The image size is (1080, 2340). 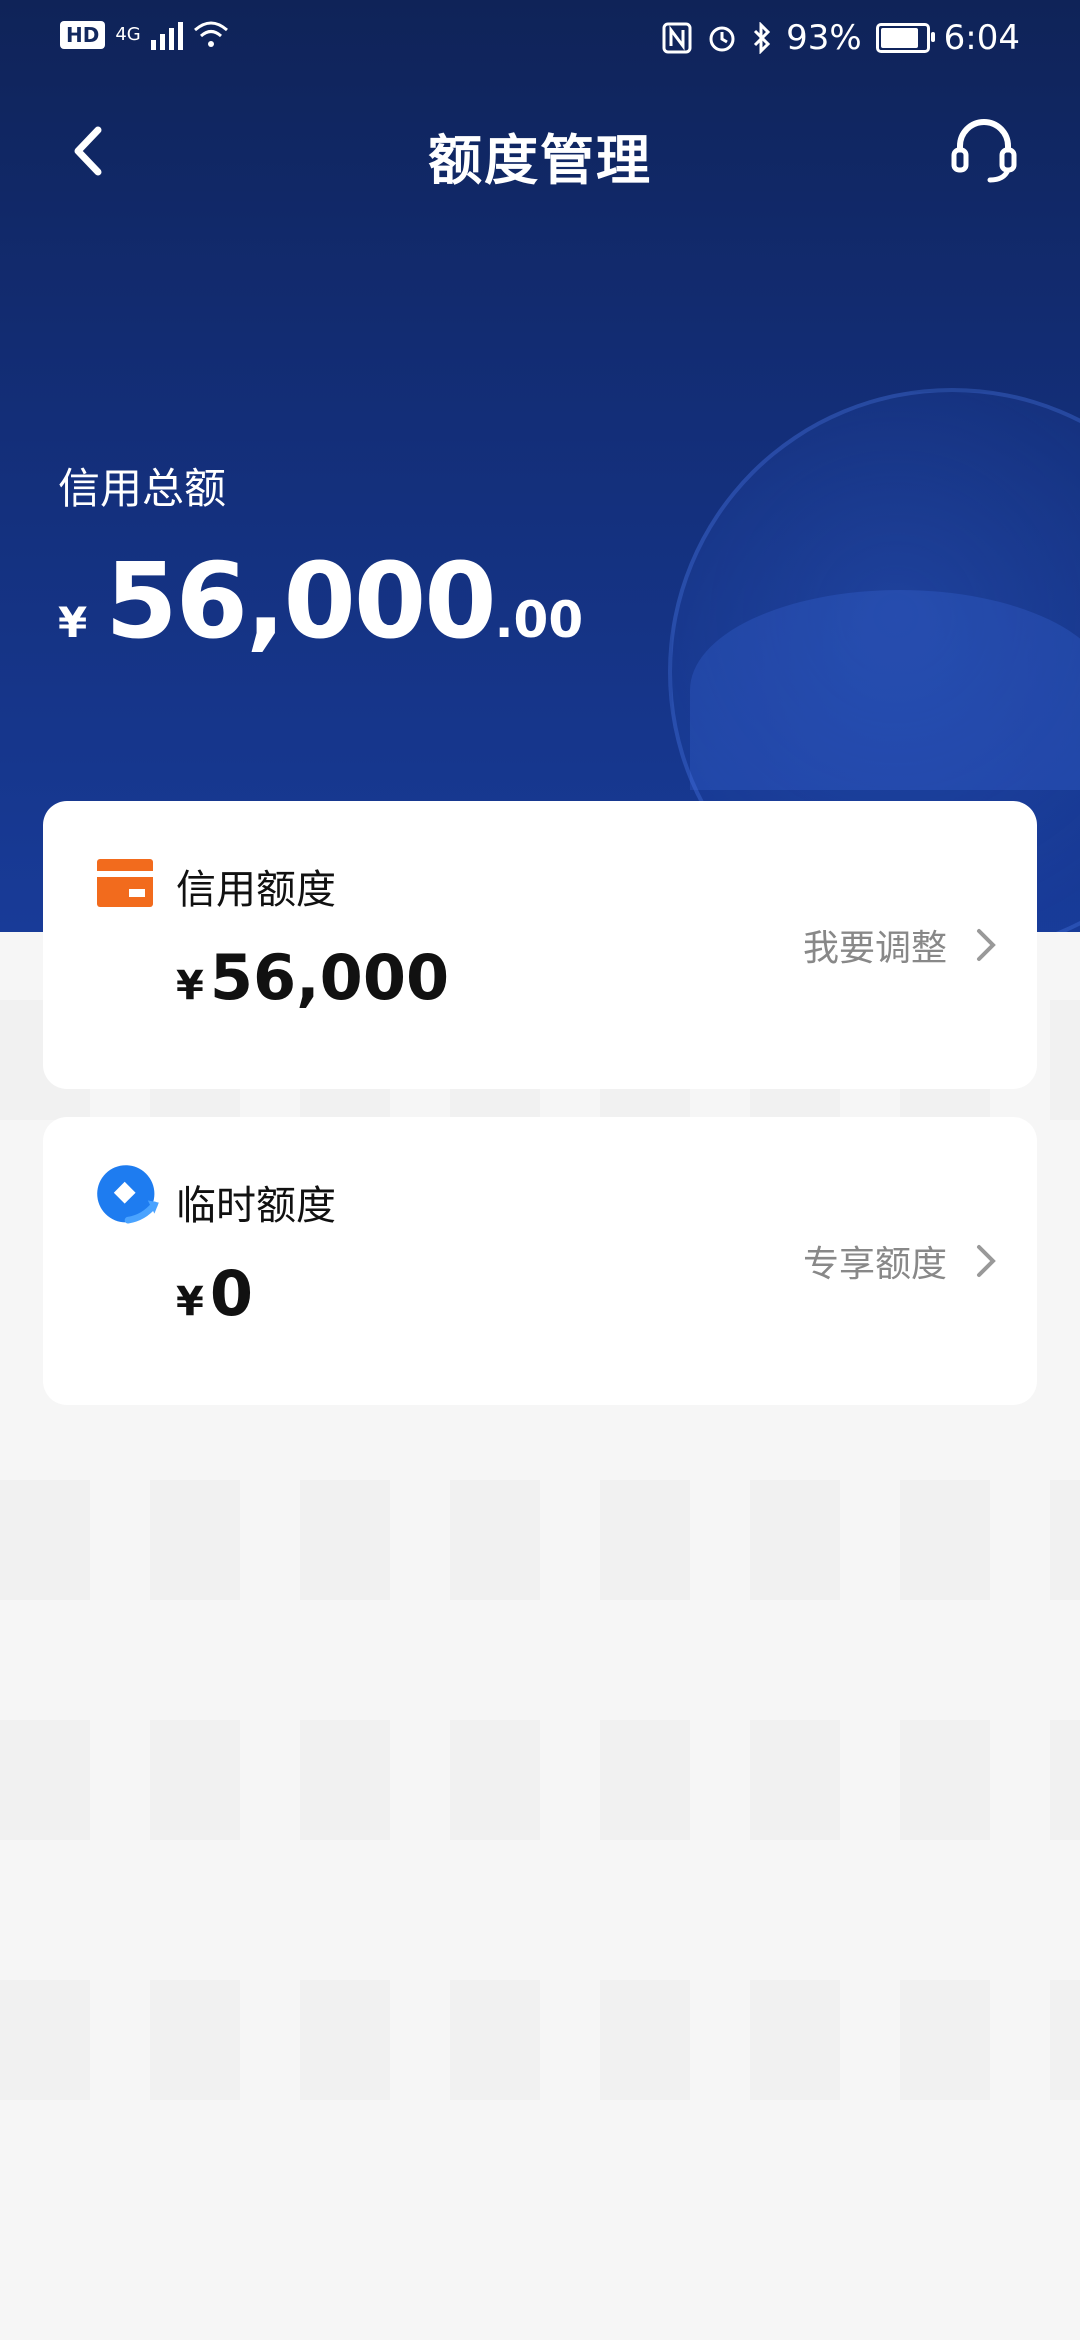 I want to click on clock: 6:04, so click(x=981, y=38).